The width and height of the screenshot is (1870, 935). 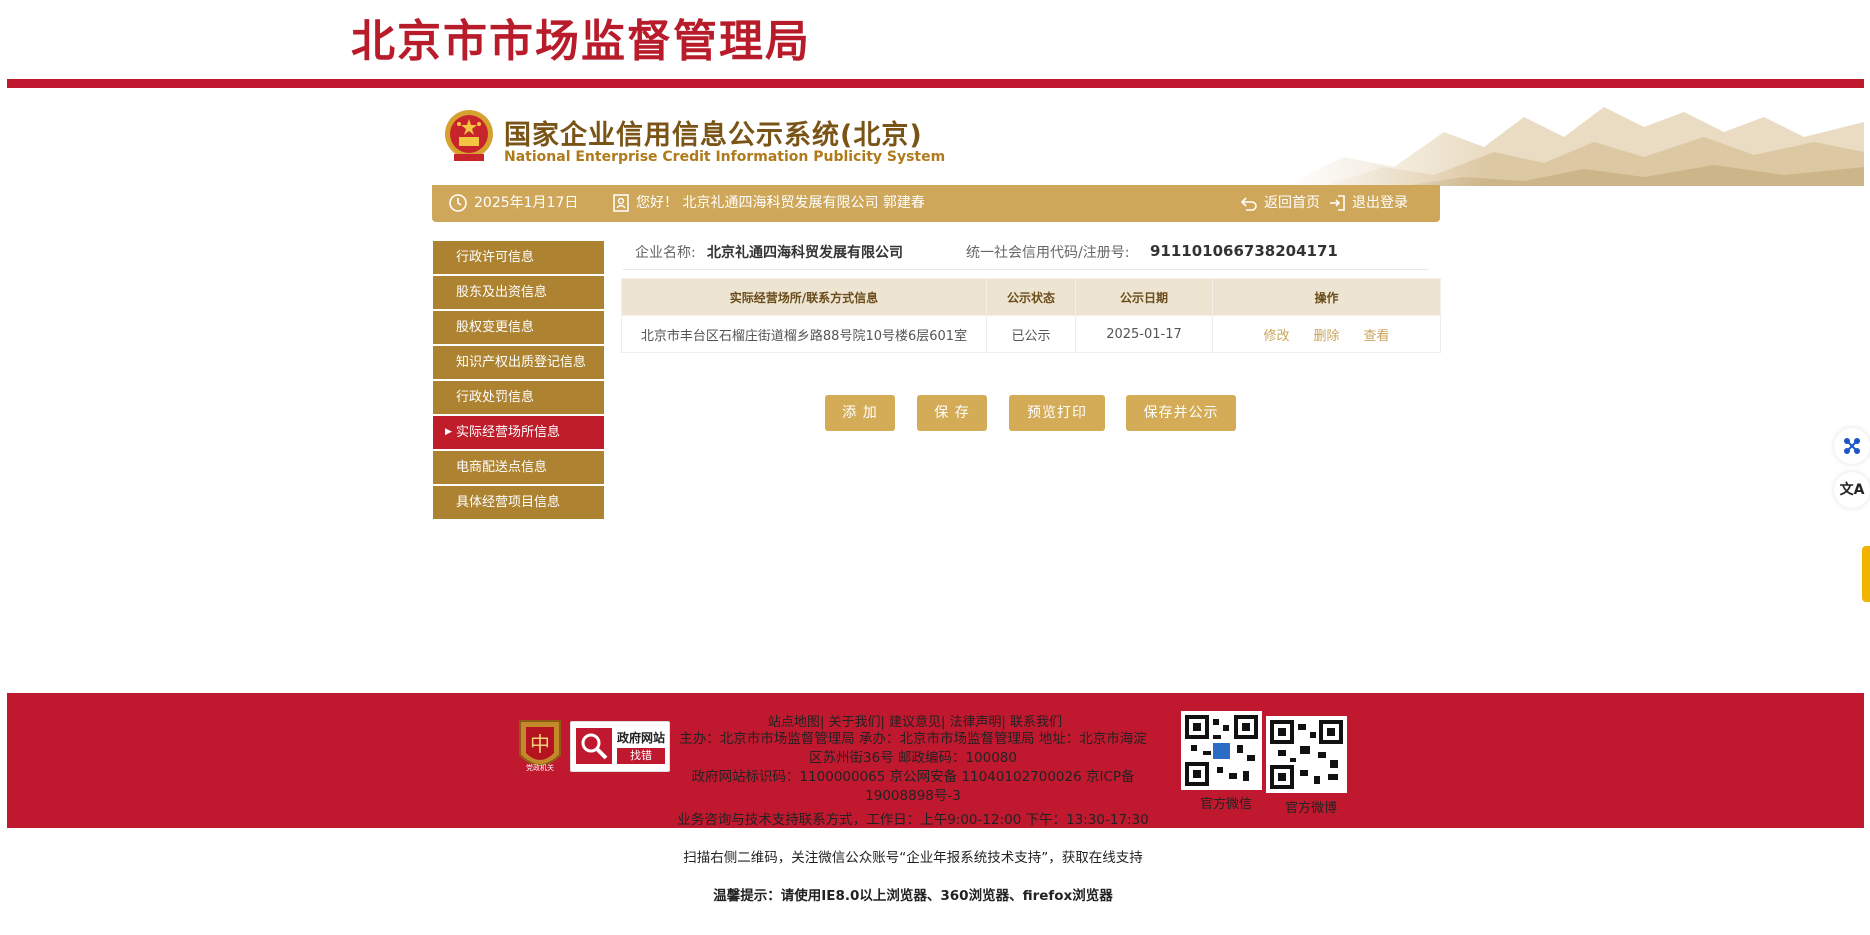 I want to click on header-divider, so click(x=935, y=83).